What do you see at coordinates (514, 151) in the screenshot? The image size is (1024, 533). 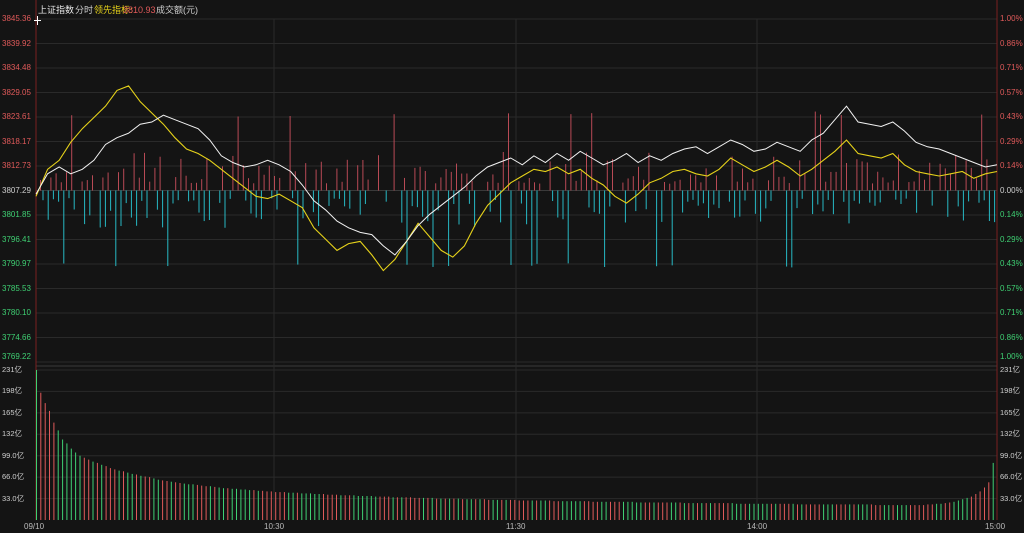 I see `up-breadth-bars` at bounding box center [514, 151].